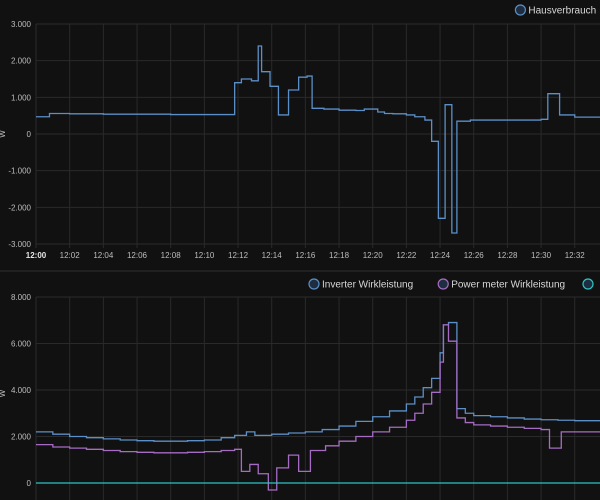 The width and height of the screenshot is (600, 500). Describe the element at coordinates (541, 255) in the screenshot. I see `x-tick-label: 12:30` at that location.